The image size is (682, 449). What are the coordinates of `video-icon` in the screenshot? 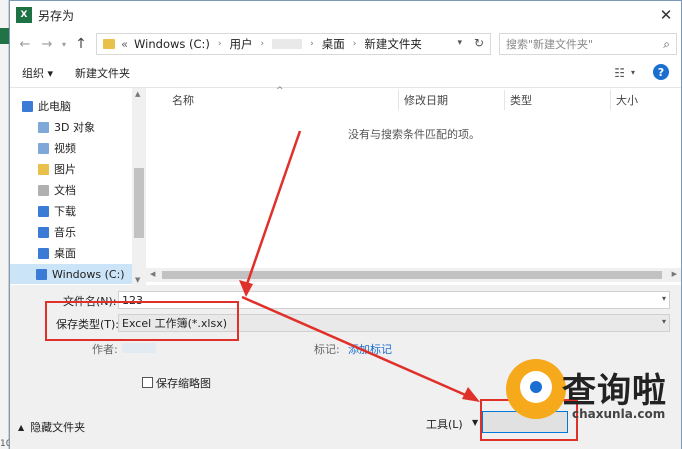 It's located at (43, 148).